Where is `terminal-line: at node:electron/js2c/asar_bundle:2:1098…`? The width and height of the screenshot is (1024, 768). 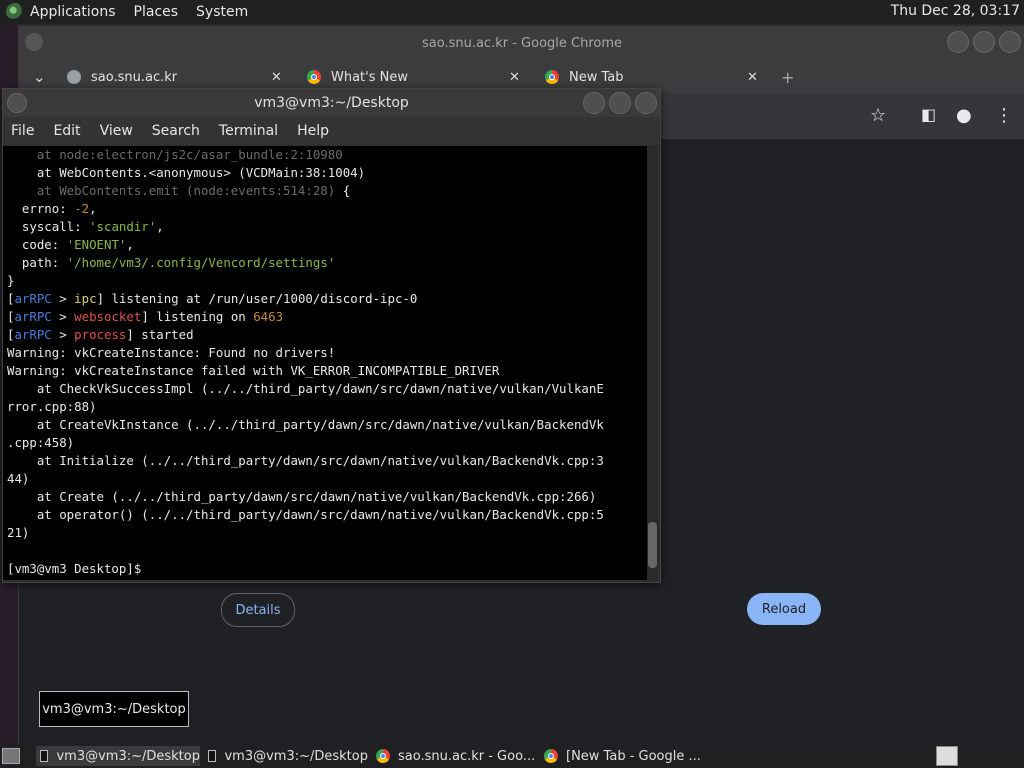
terminal-line: at node:electron/js2c/asar_bundle:2:1098… is located at coordinates (327, 155).